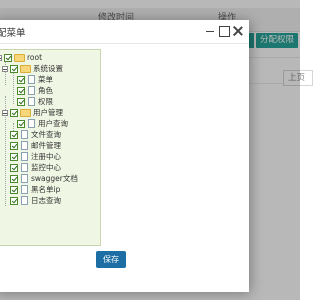  What do you see at coordinates (46, 167) in the screenshot?
I see `tree-node-label: 监控中心` at bounding box center [46, 167].